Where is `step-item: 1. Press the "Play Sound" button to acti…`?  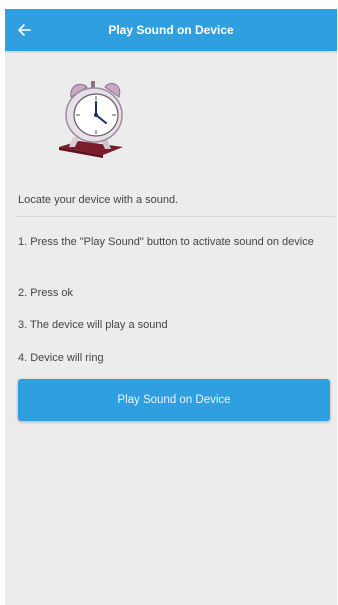 step-item: 1. Press the "Play Sound" button to acti… is located at coordinates (166, 242).